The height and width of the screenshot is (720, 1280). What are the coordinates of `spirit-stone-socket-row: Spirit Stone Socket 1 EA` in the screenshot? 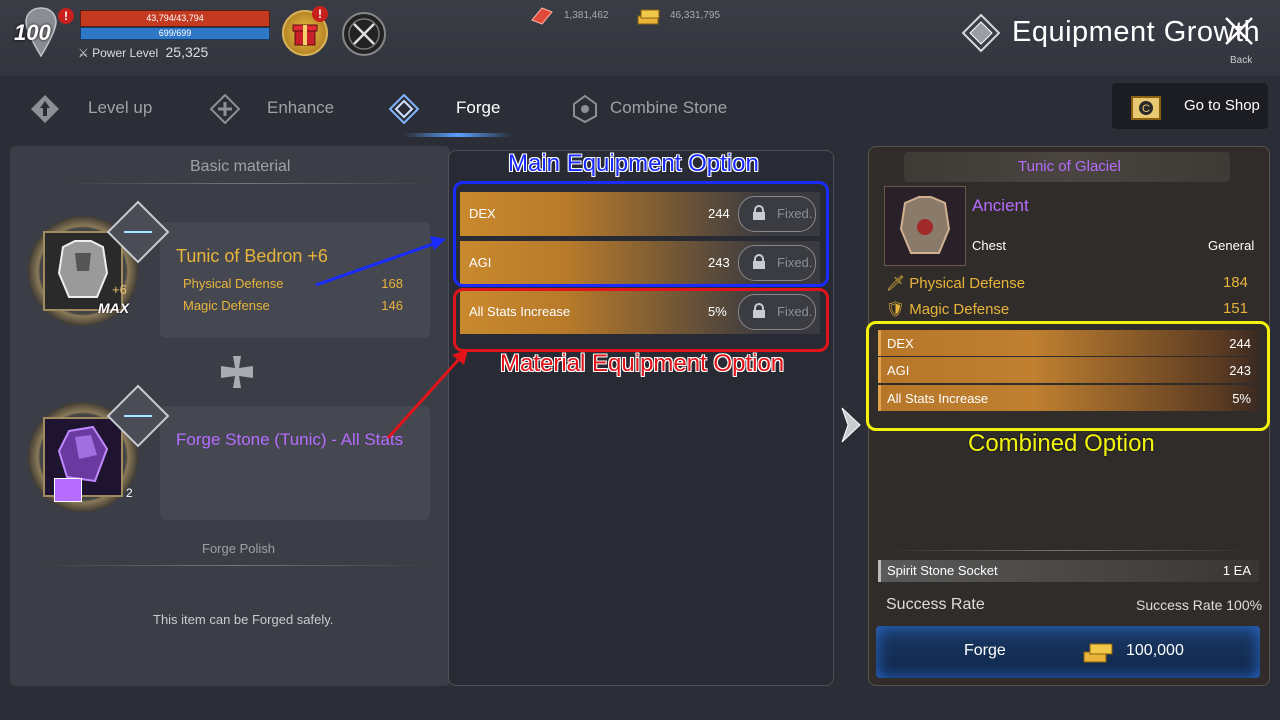 It's located at (1068, 571).